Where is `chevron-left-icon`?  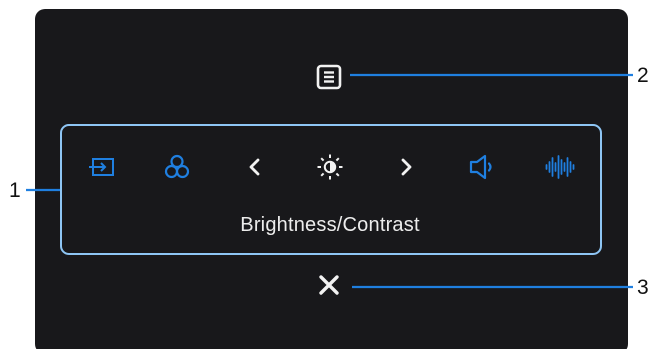
chevron-left-icon is located at coordinates (255, 167).